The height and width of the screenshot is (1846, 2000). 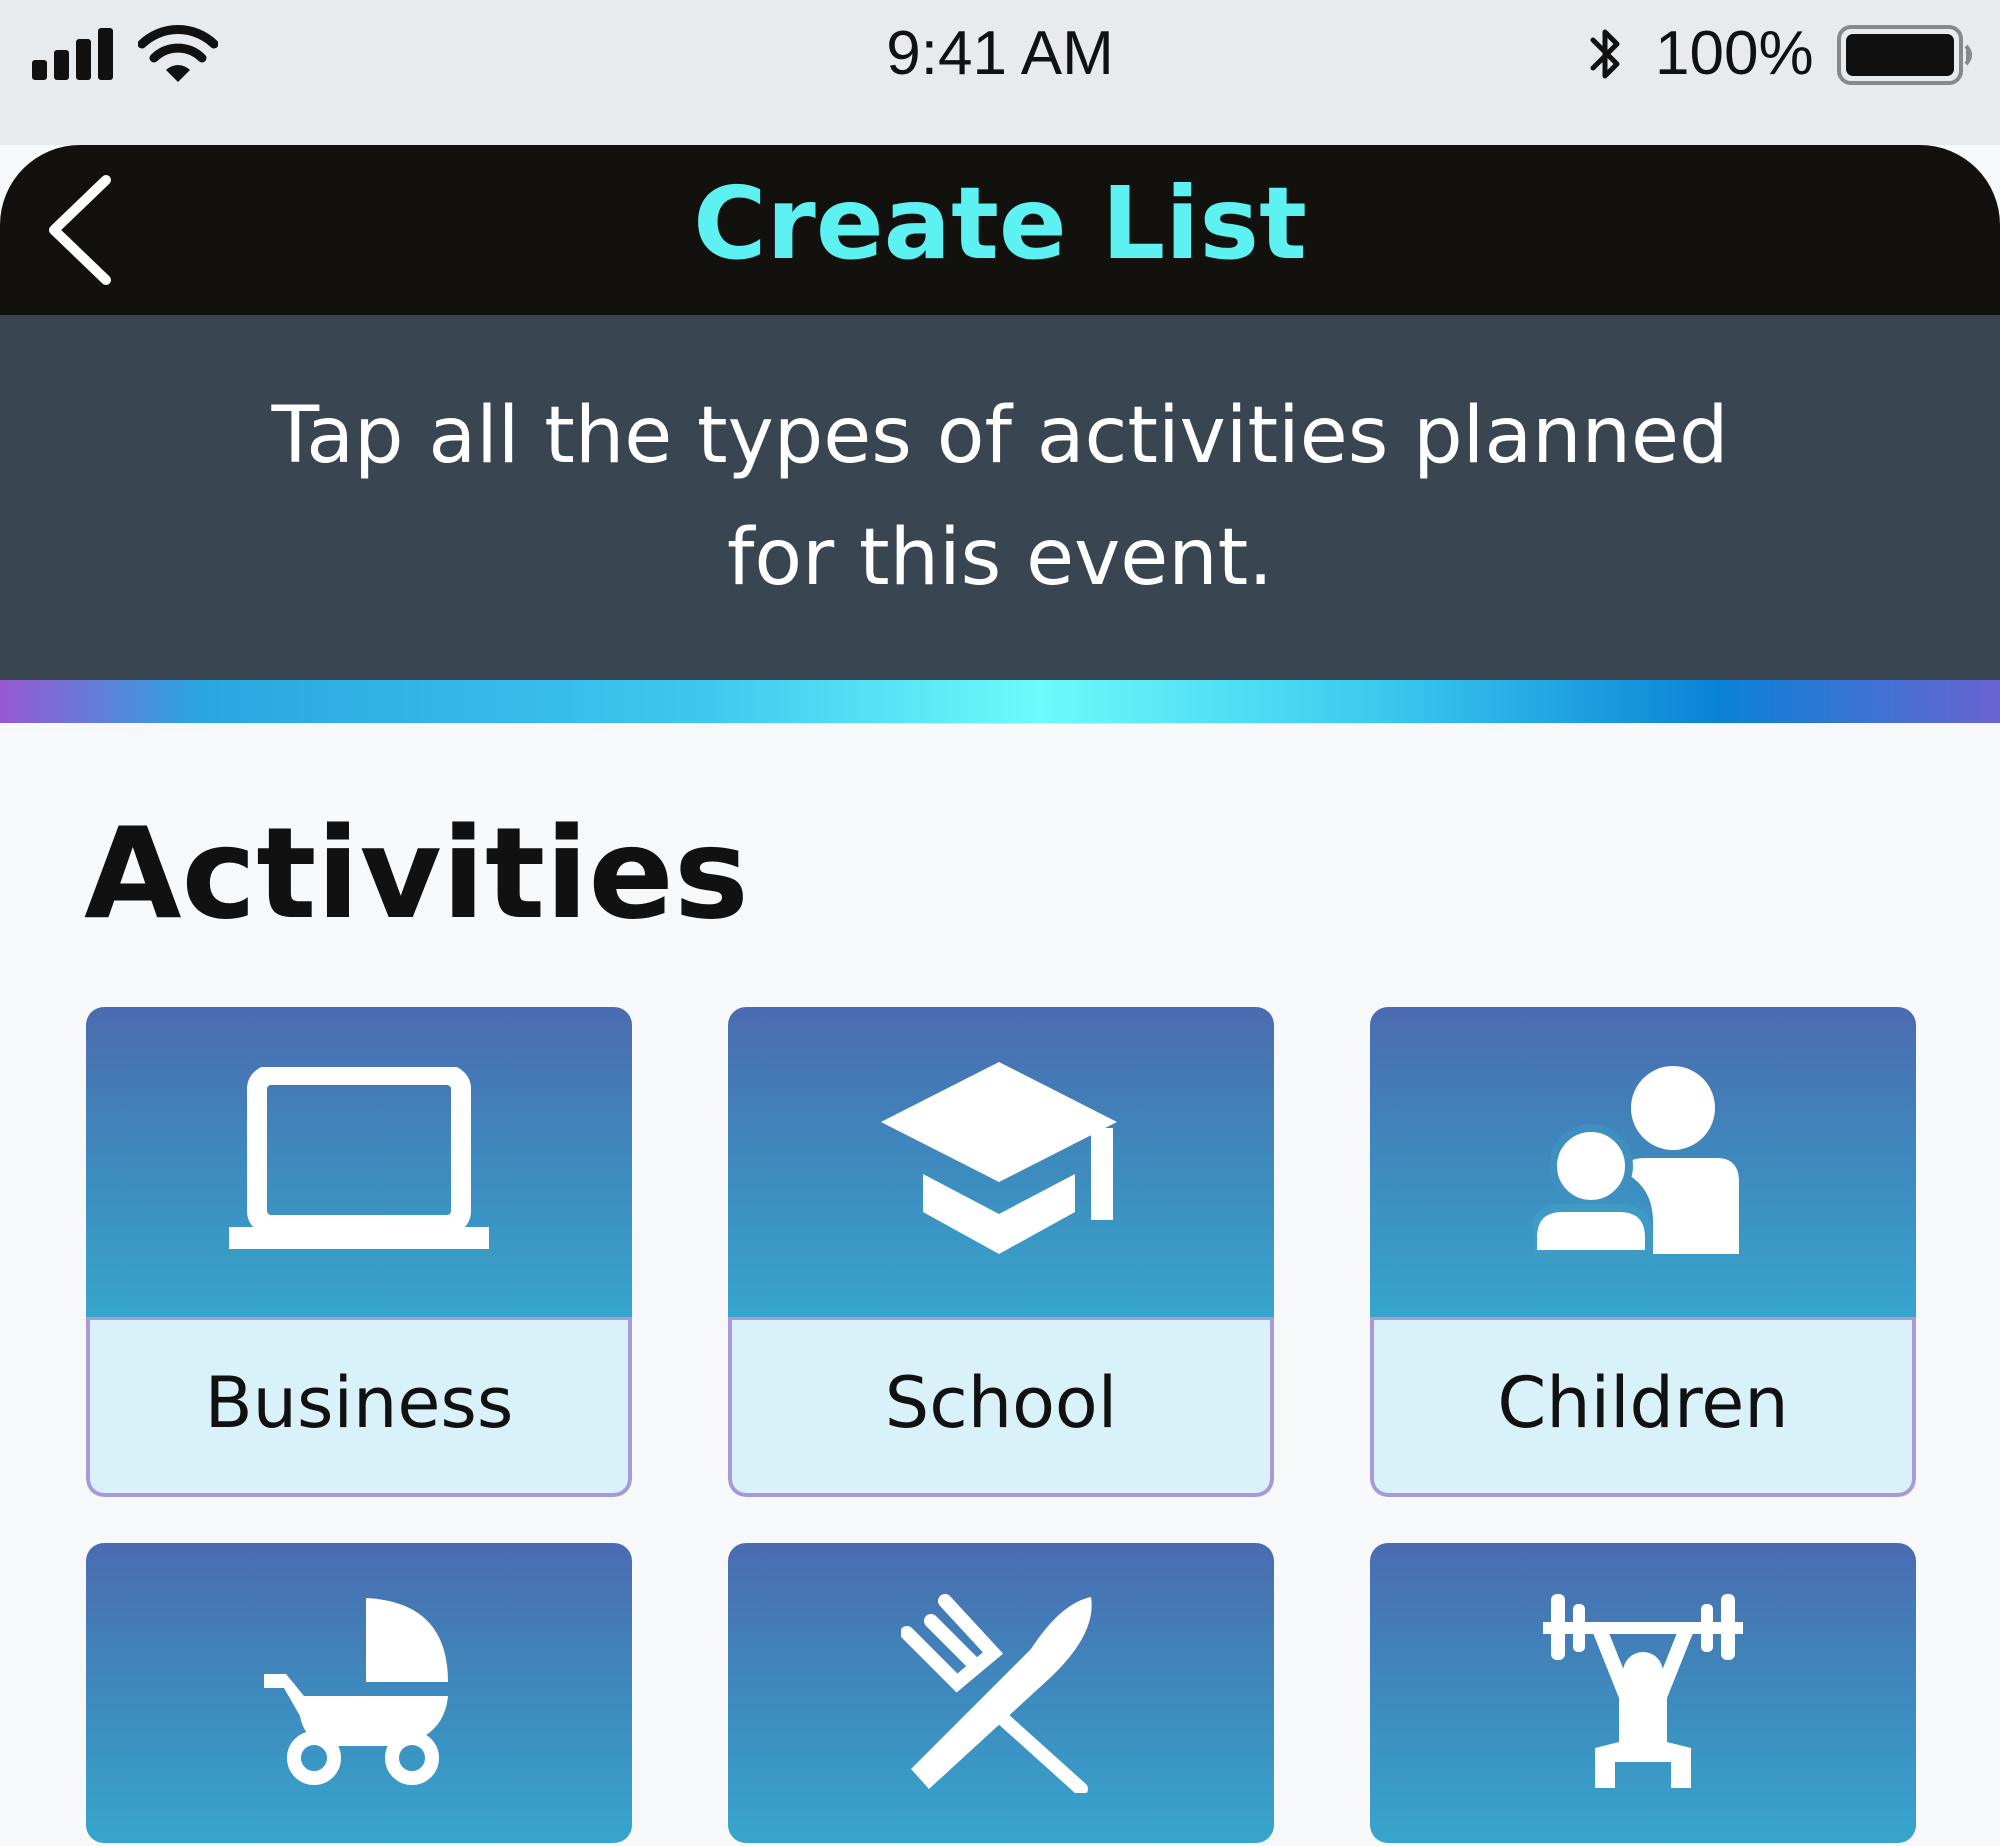 I want to click on weightlifter-icon, so click(x=1643, y=1691).